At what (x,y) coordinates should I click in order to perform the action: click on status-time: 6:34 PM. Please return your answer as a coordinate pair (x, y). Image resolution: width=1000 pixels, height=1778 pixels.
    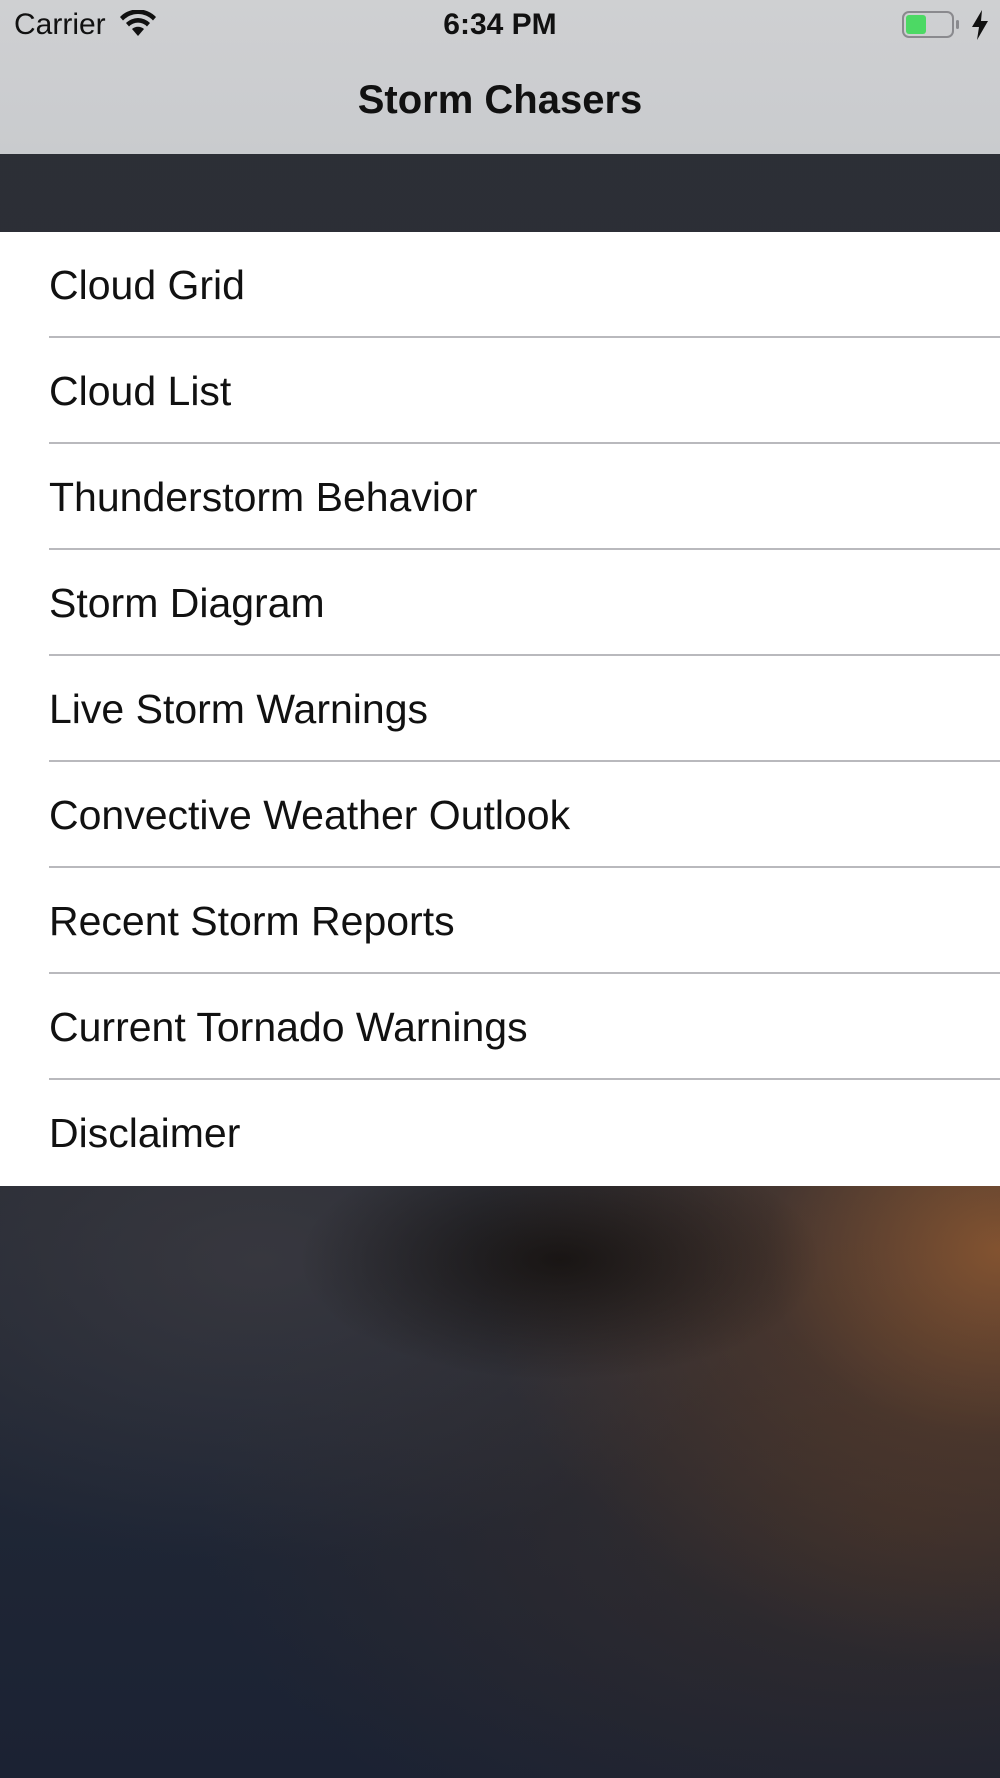
    Looking at the image, I should click on (500, 24).